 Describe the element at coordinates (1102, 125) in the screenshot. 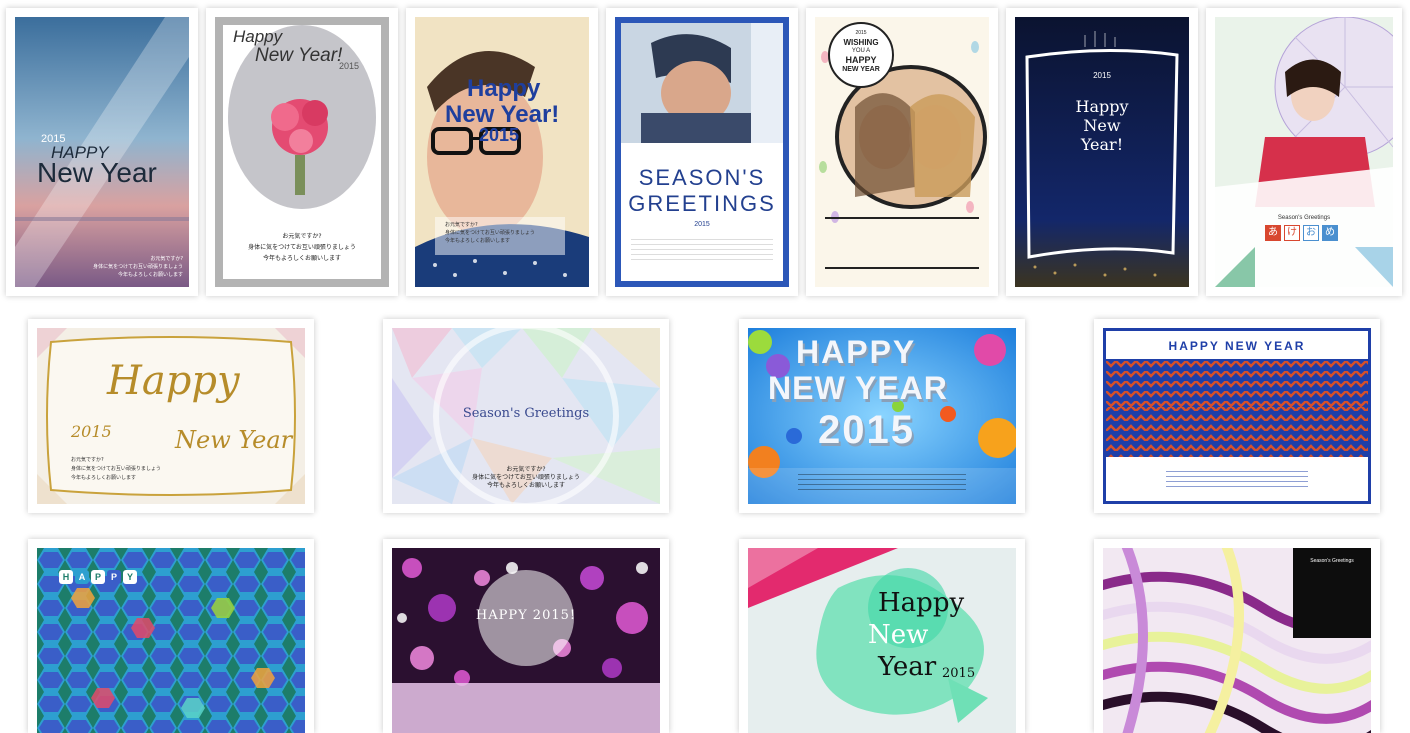

I see `card-title: Happy New Year!` at that location.